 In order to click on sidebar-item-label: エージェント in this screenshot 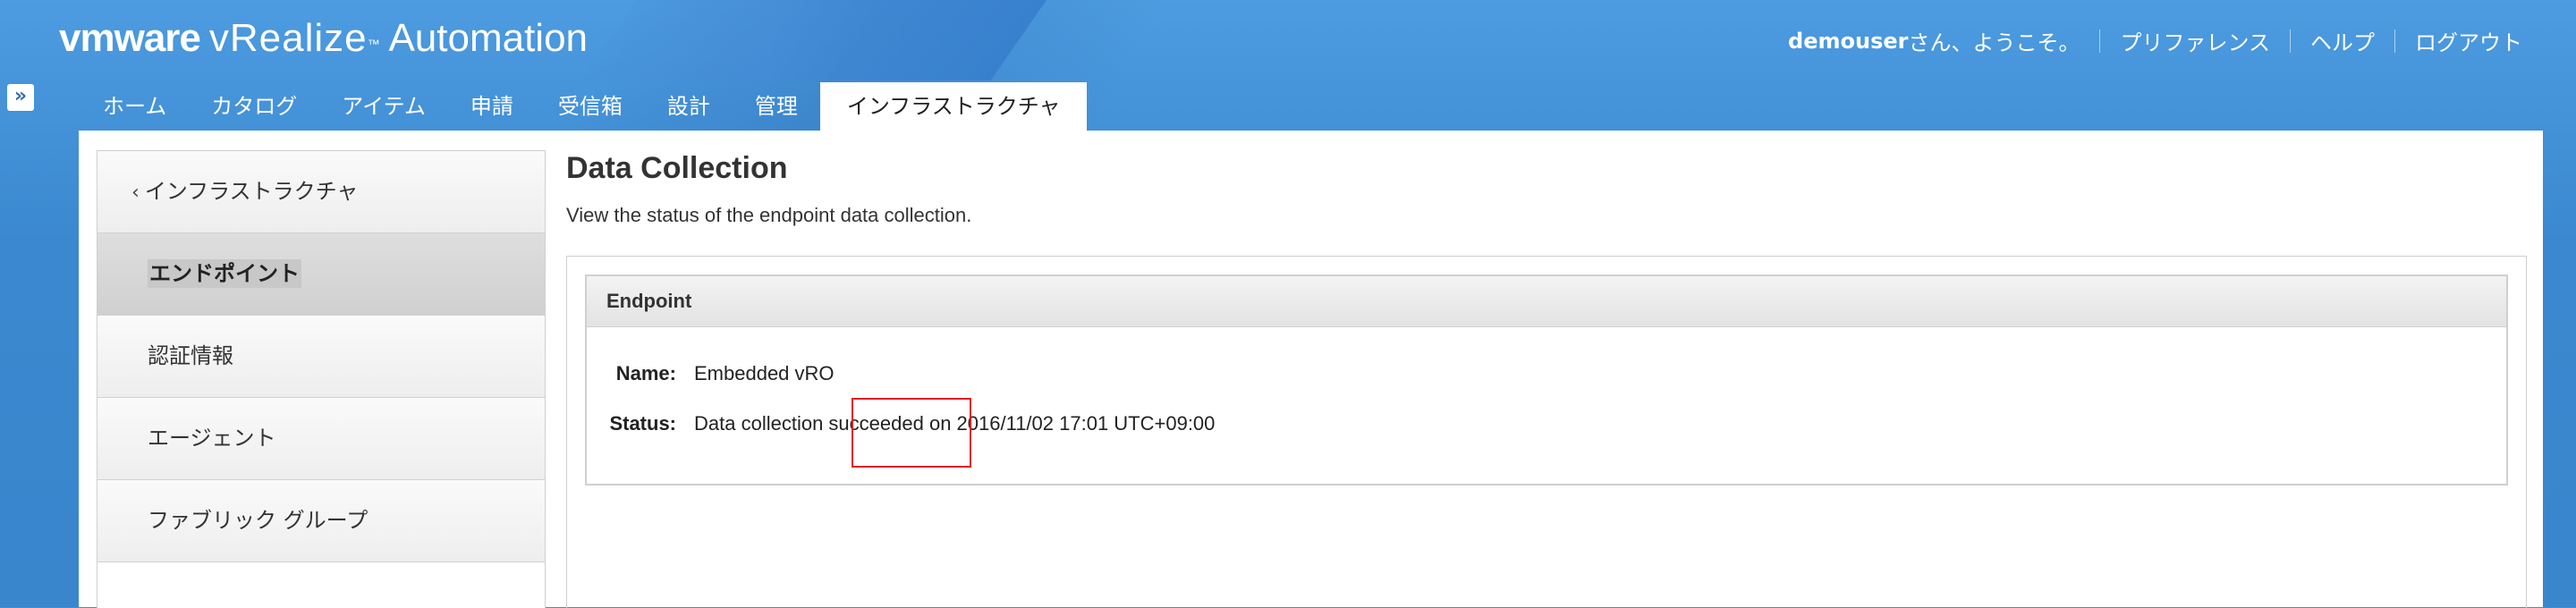, I will do `click(212, 439)`.